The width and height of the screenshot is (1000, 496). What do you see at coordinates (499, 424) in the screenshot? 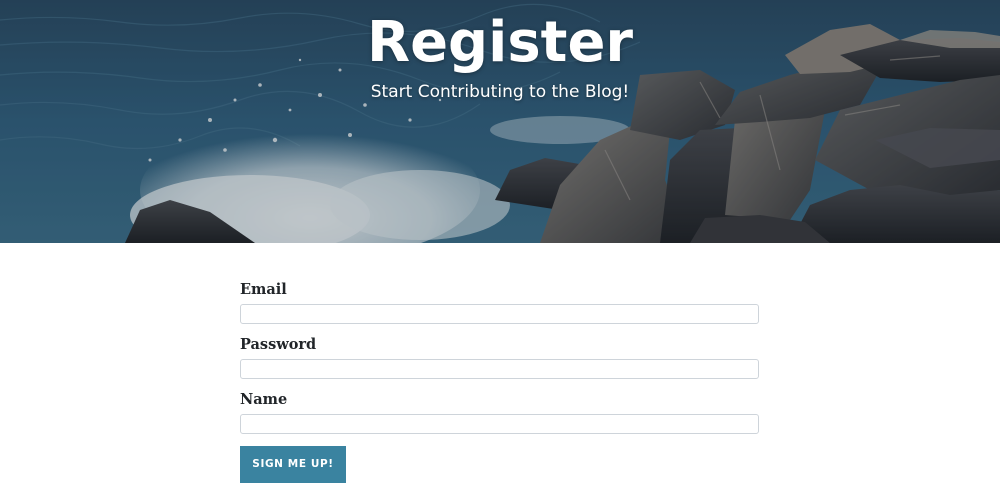
I see `name-field` at bounding box center [499, 424].